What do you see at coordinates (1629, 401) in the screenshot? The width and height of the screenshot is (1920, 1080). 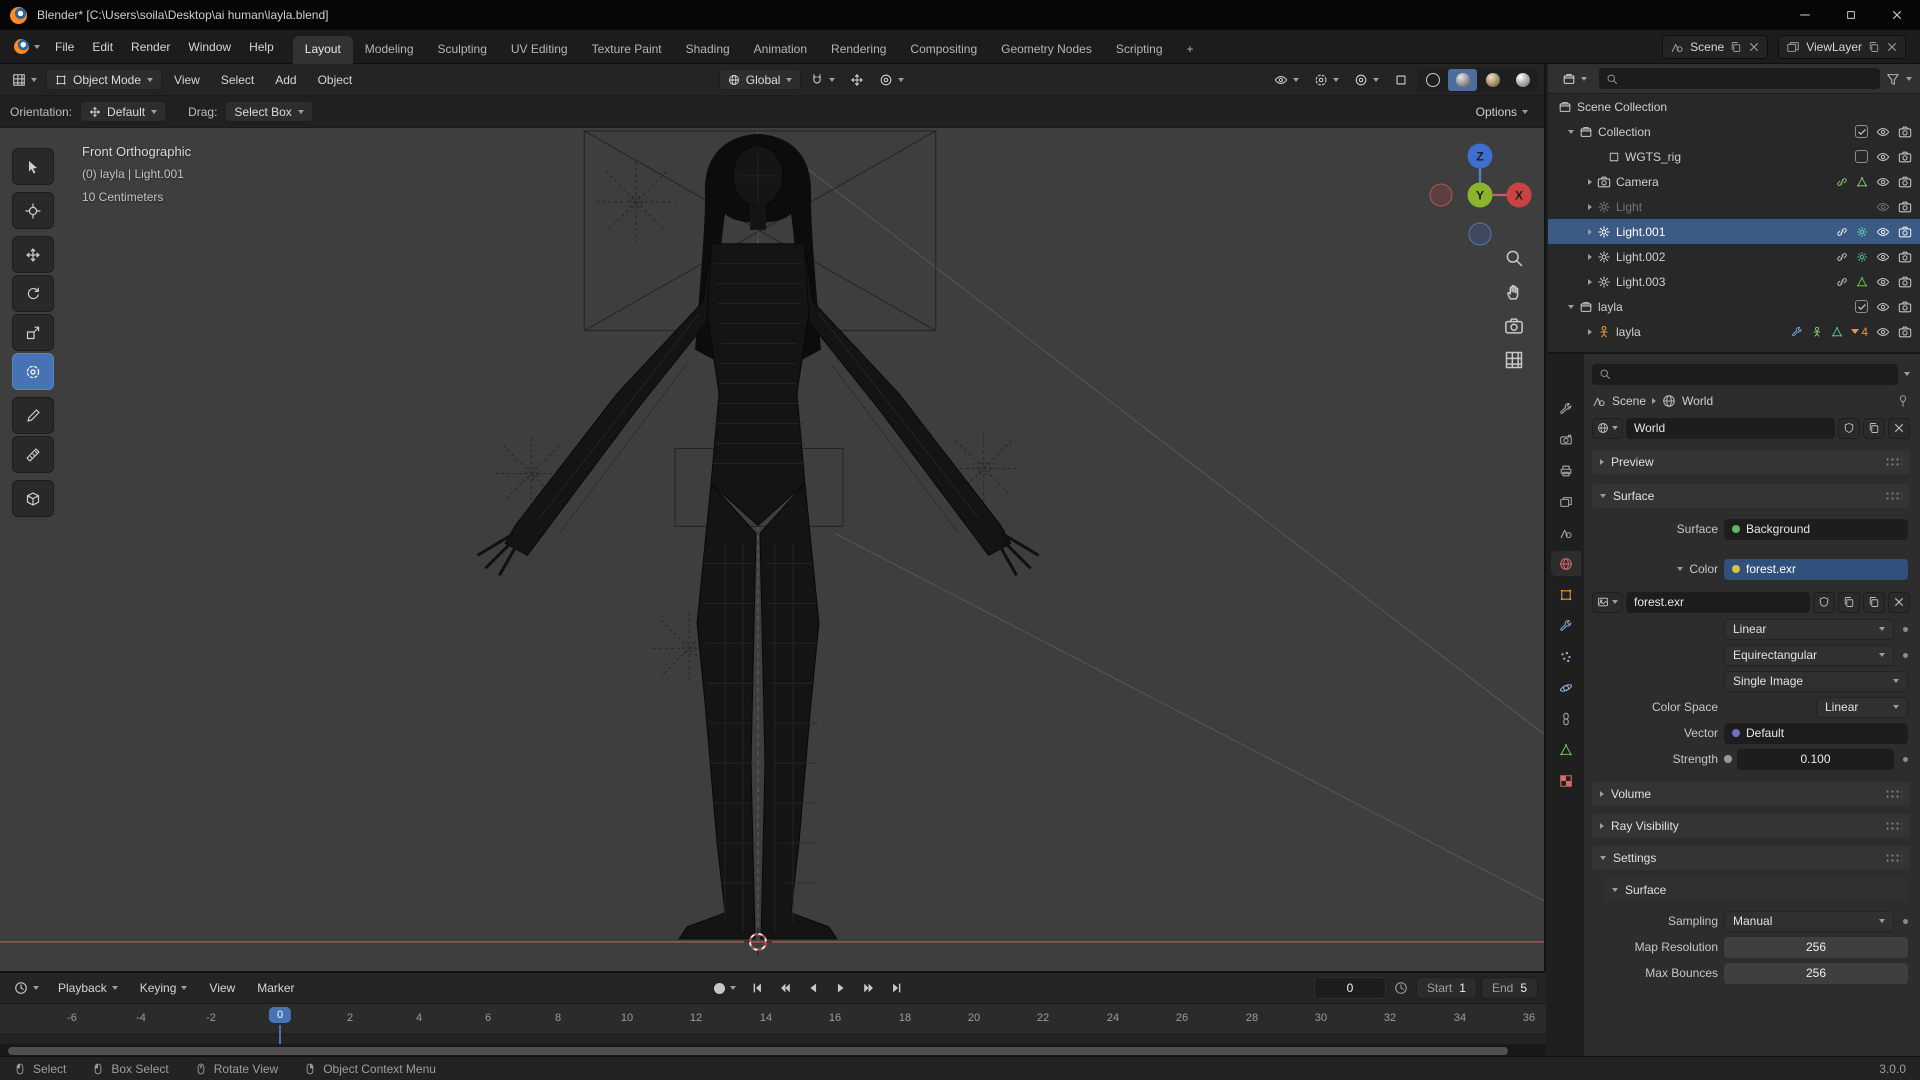 I see `breadcrumb-scene: Scene` at bounding box center [1629, 401].